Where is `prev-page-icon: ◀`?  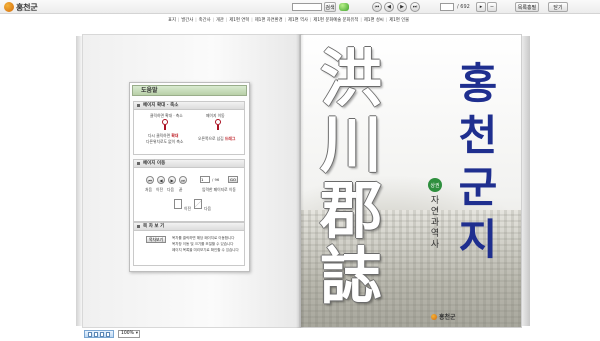 prev-page-icon: ◀ is located at coordinates (161, 180).